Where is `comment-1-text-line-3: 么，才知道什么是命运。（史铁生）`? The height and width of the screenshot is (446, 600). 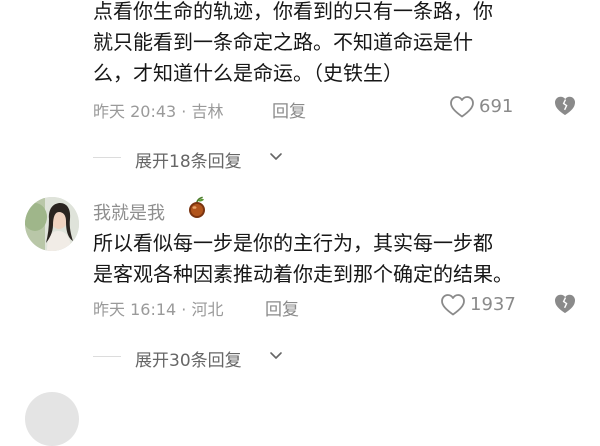 comment-1-text-line-3: 么，才知道什么是命运。（史铁生） is located at coordinates (248, 73).